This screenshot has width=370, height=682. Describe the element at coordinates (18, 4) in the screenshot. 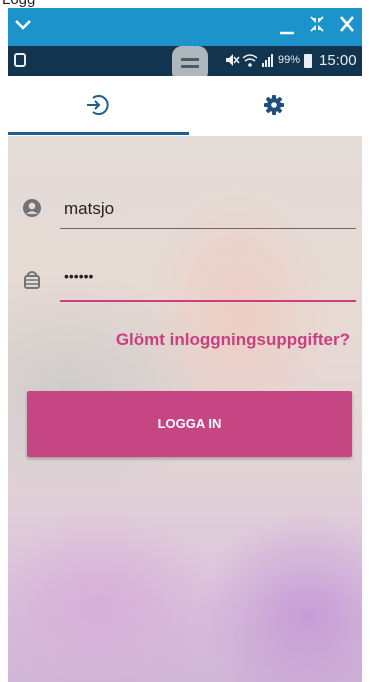

I see `window-title-text: Logg` at that location.